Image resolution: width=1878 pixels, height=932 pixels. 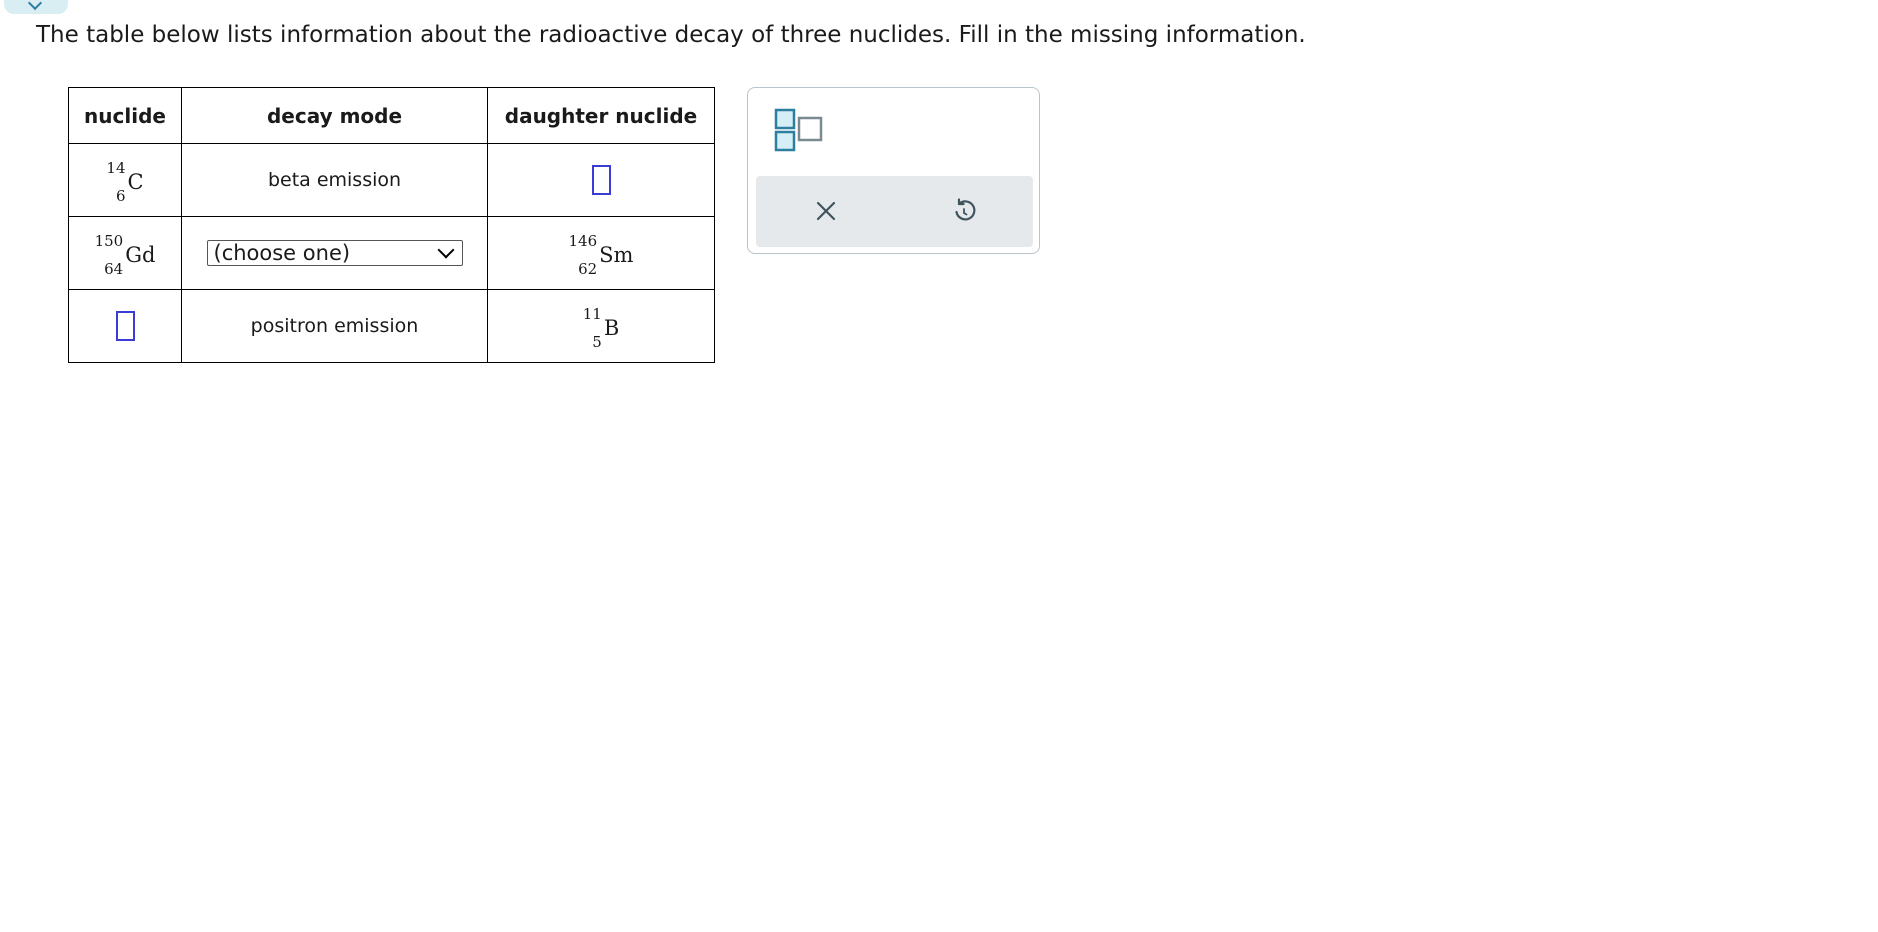 What do you see at coordinates (282, 253) in the screenshot?
I see `decay-mode-select-value: (choose one)` at bounding box center [282, 253].